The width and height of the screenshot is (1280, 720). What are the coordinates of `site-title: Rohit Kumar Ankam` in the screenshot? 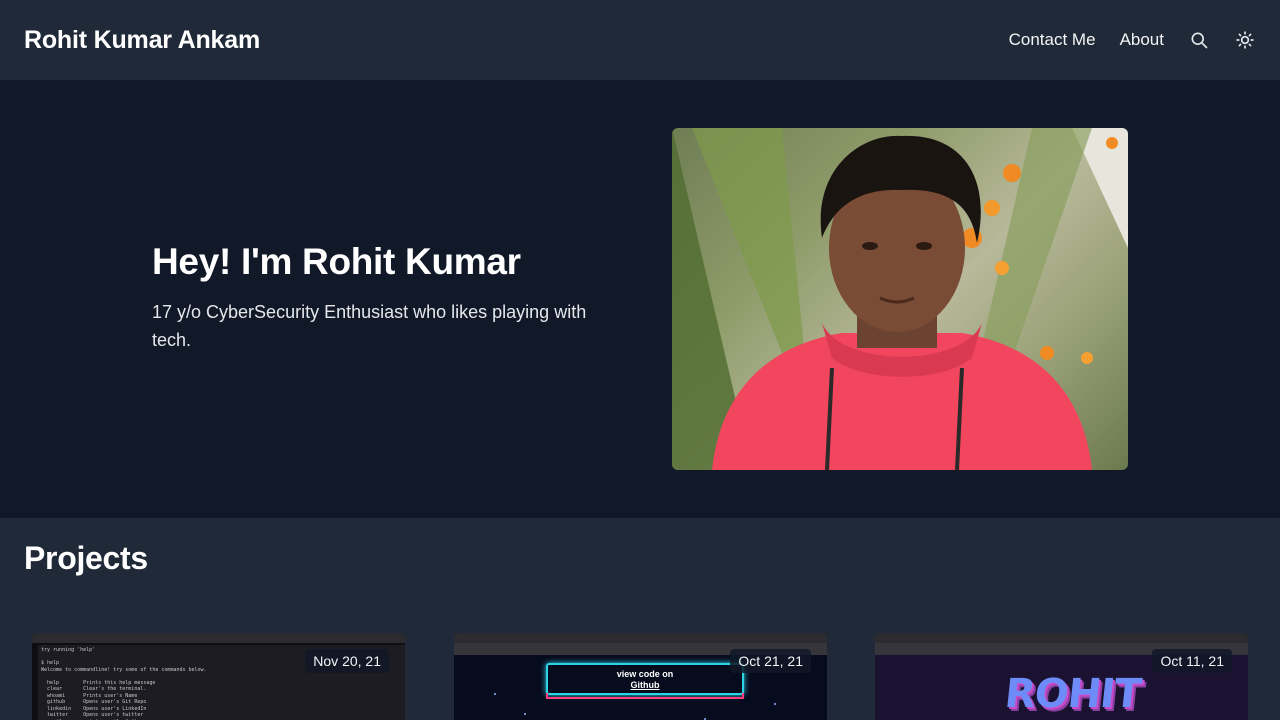 It's located at (142, 40).